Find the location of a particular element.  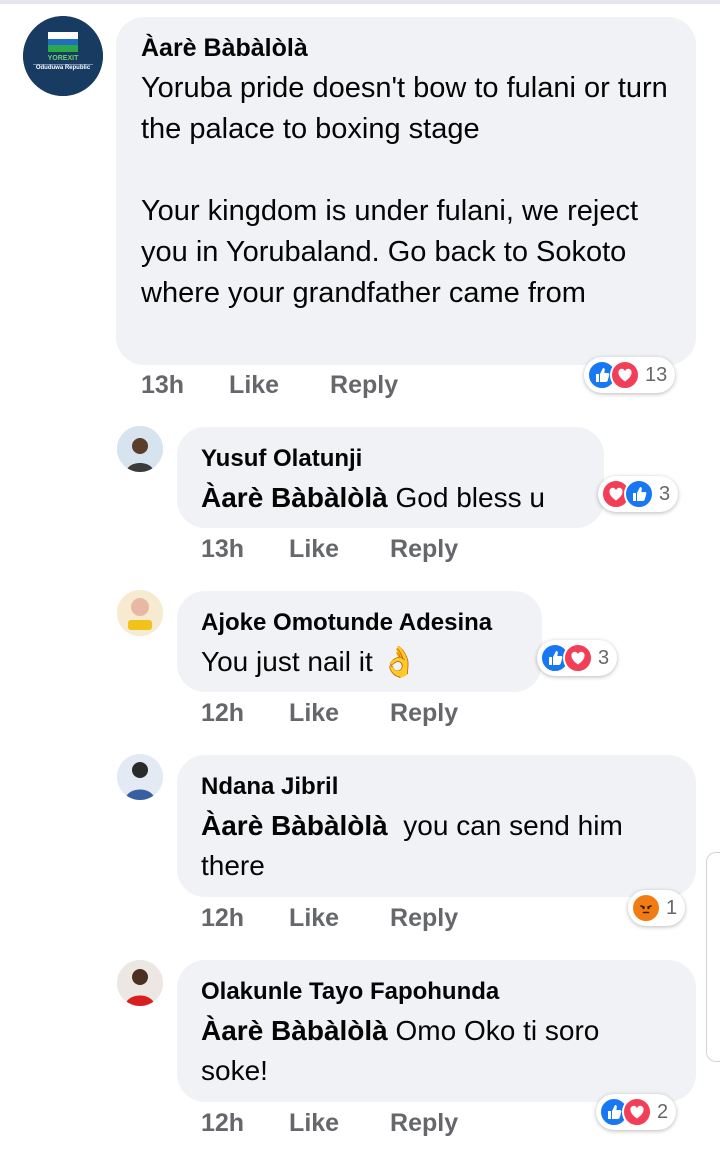

scroll-panel-edge is located at coordinates (713, 957).